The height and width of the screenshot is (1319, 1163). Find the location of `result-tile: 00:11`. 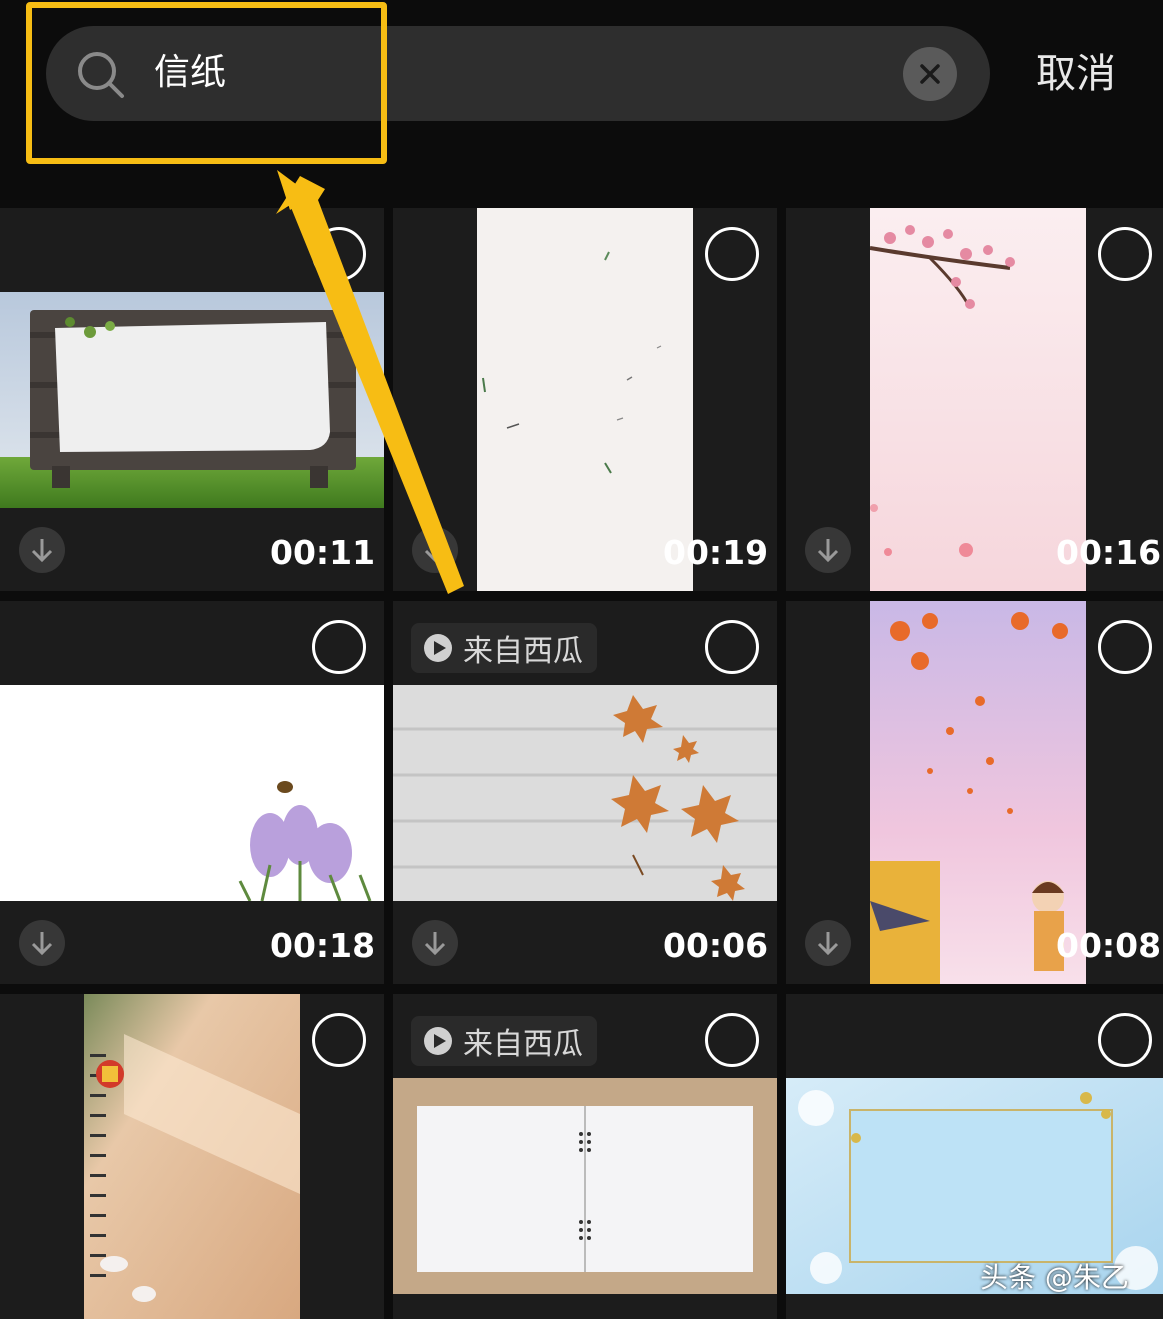

result-tile: 00:11 is located at coordinates (192, 399).